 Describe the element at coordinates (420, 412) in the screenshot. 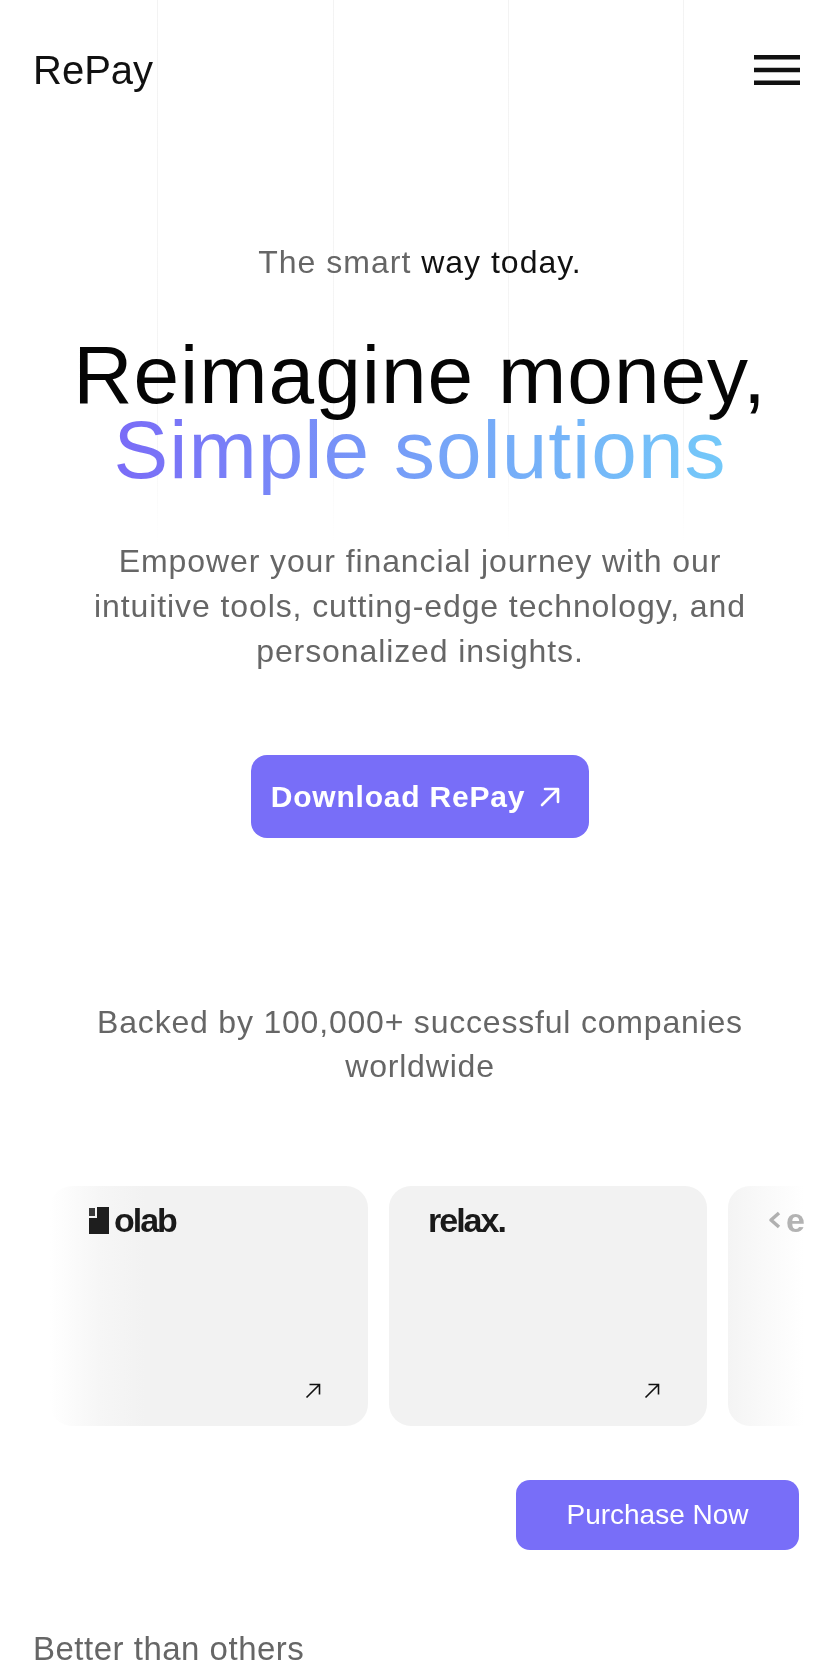

I see `headline: Reimagine money, Simple solutions` at that location.